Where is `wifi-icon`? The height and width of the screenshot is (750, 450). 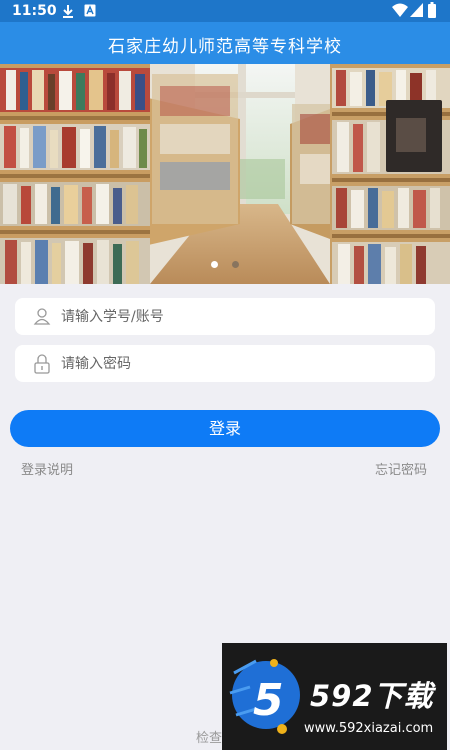
wifi-icon is located at coordinates (400, 12).